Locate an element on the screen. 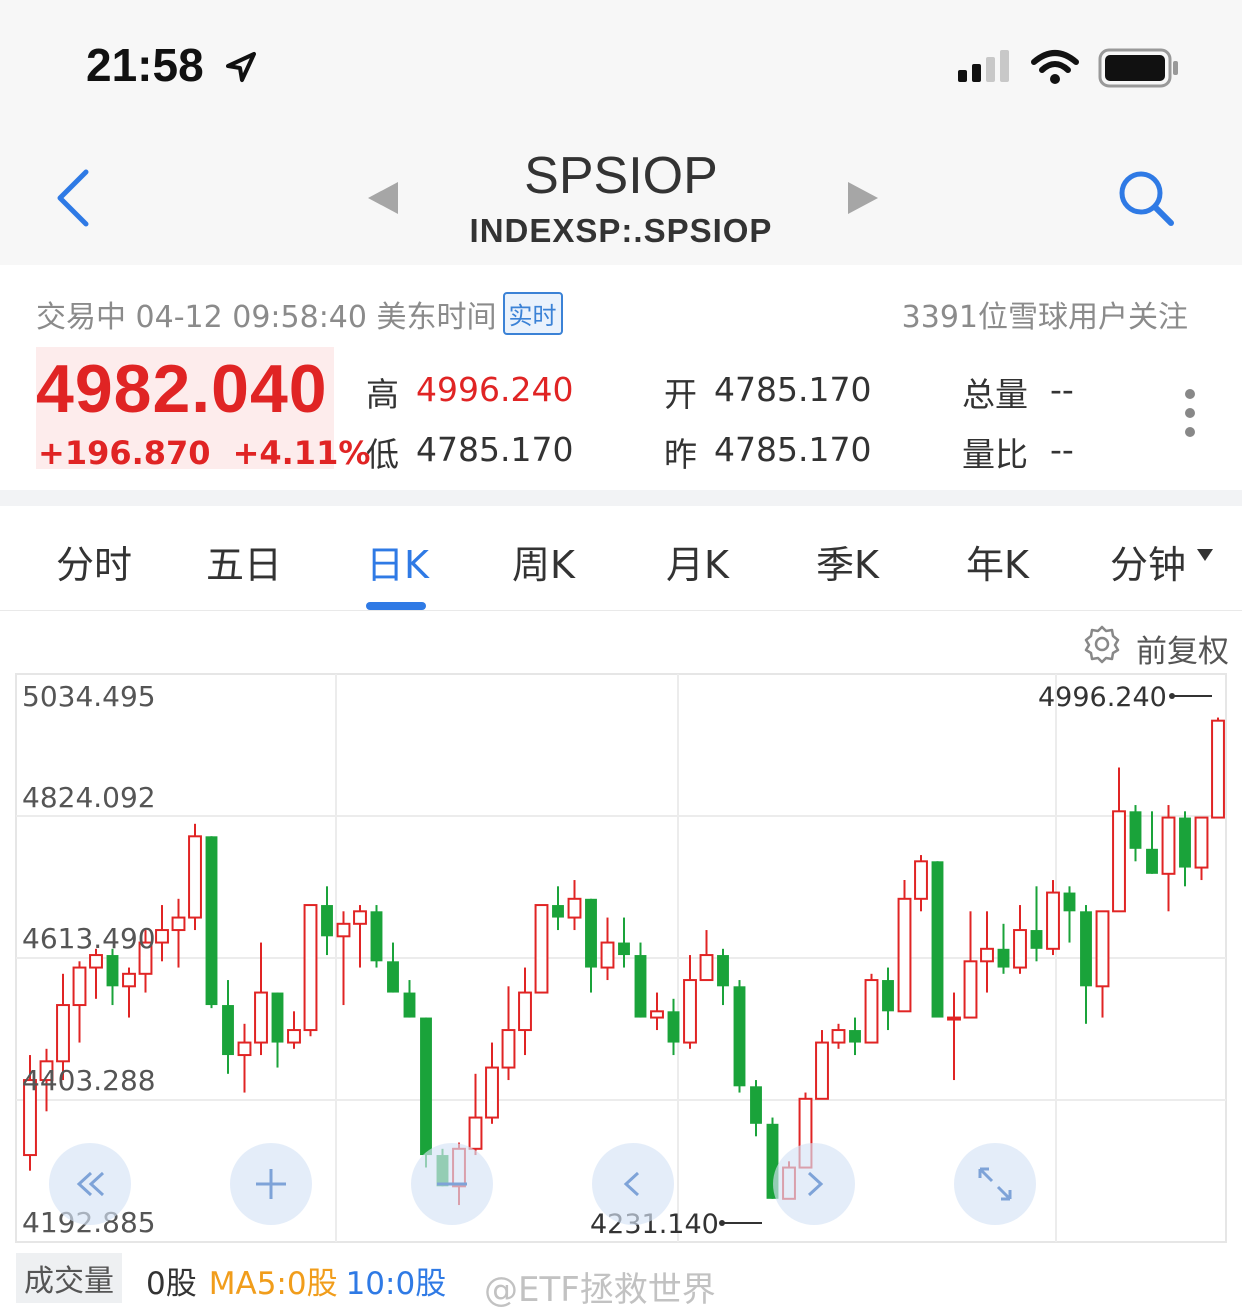  tab-minute: 分钟 is located at coordinates (1148, 561).